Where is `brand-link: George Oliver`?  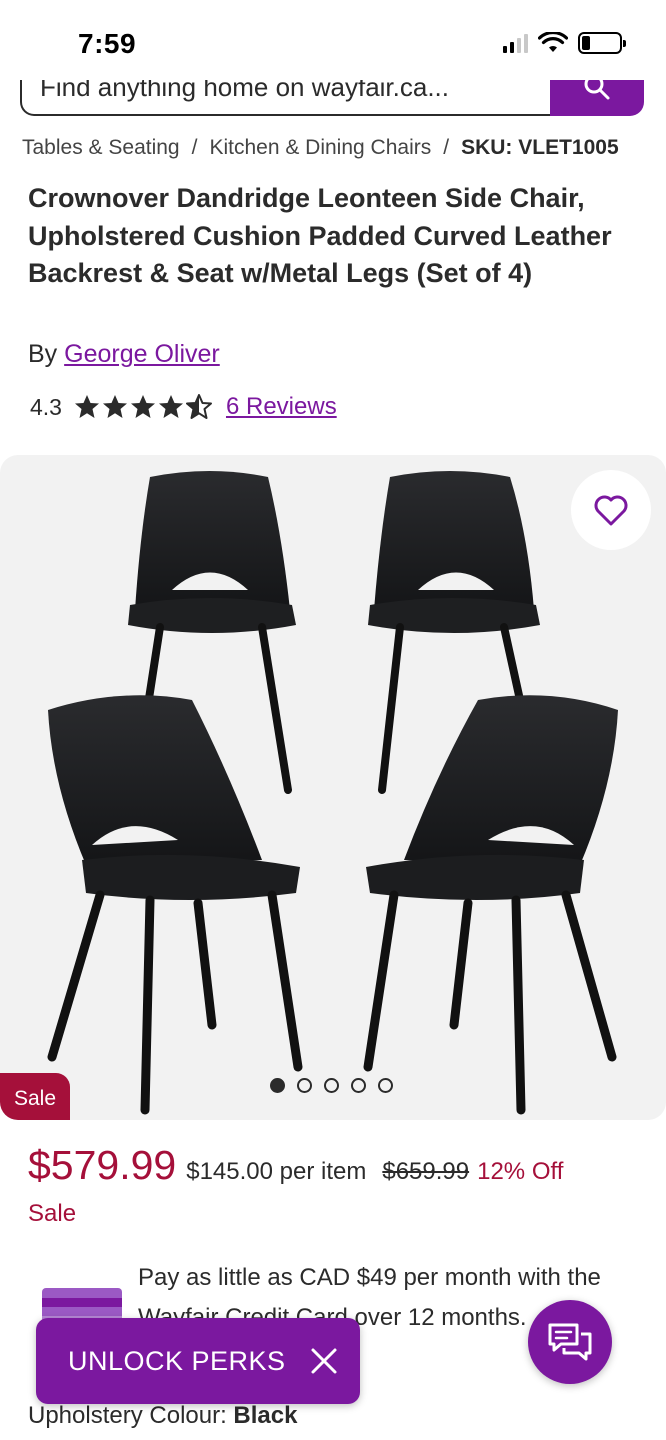
brand-link: George Oliver is located at coordinates (142, 354).